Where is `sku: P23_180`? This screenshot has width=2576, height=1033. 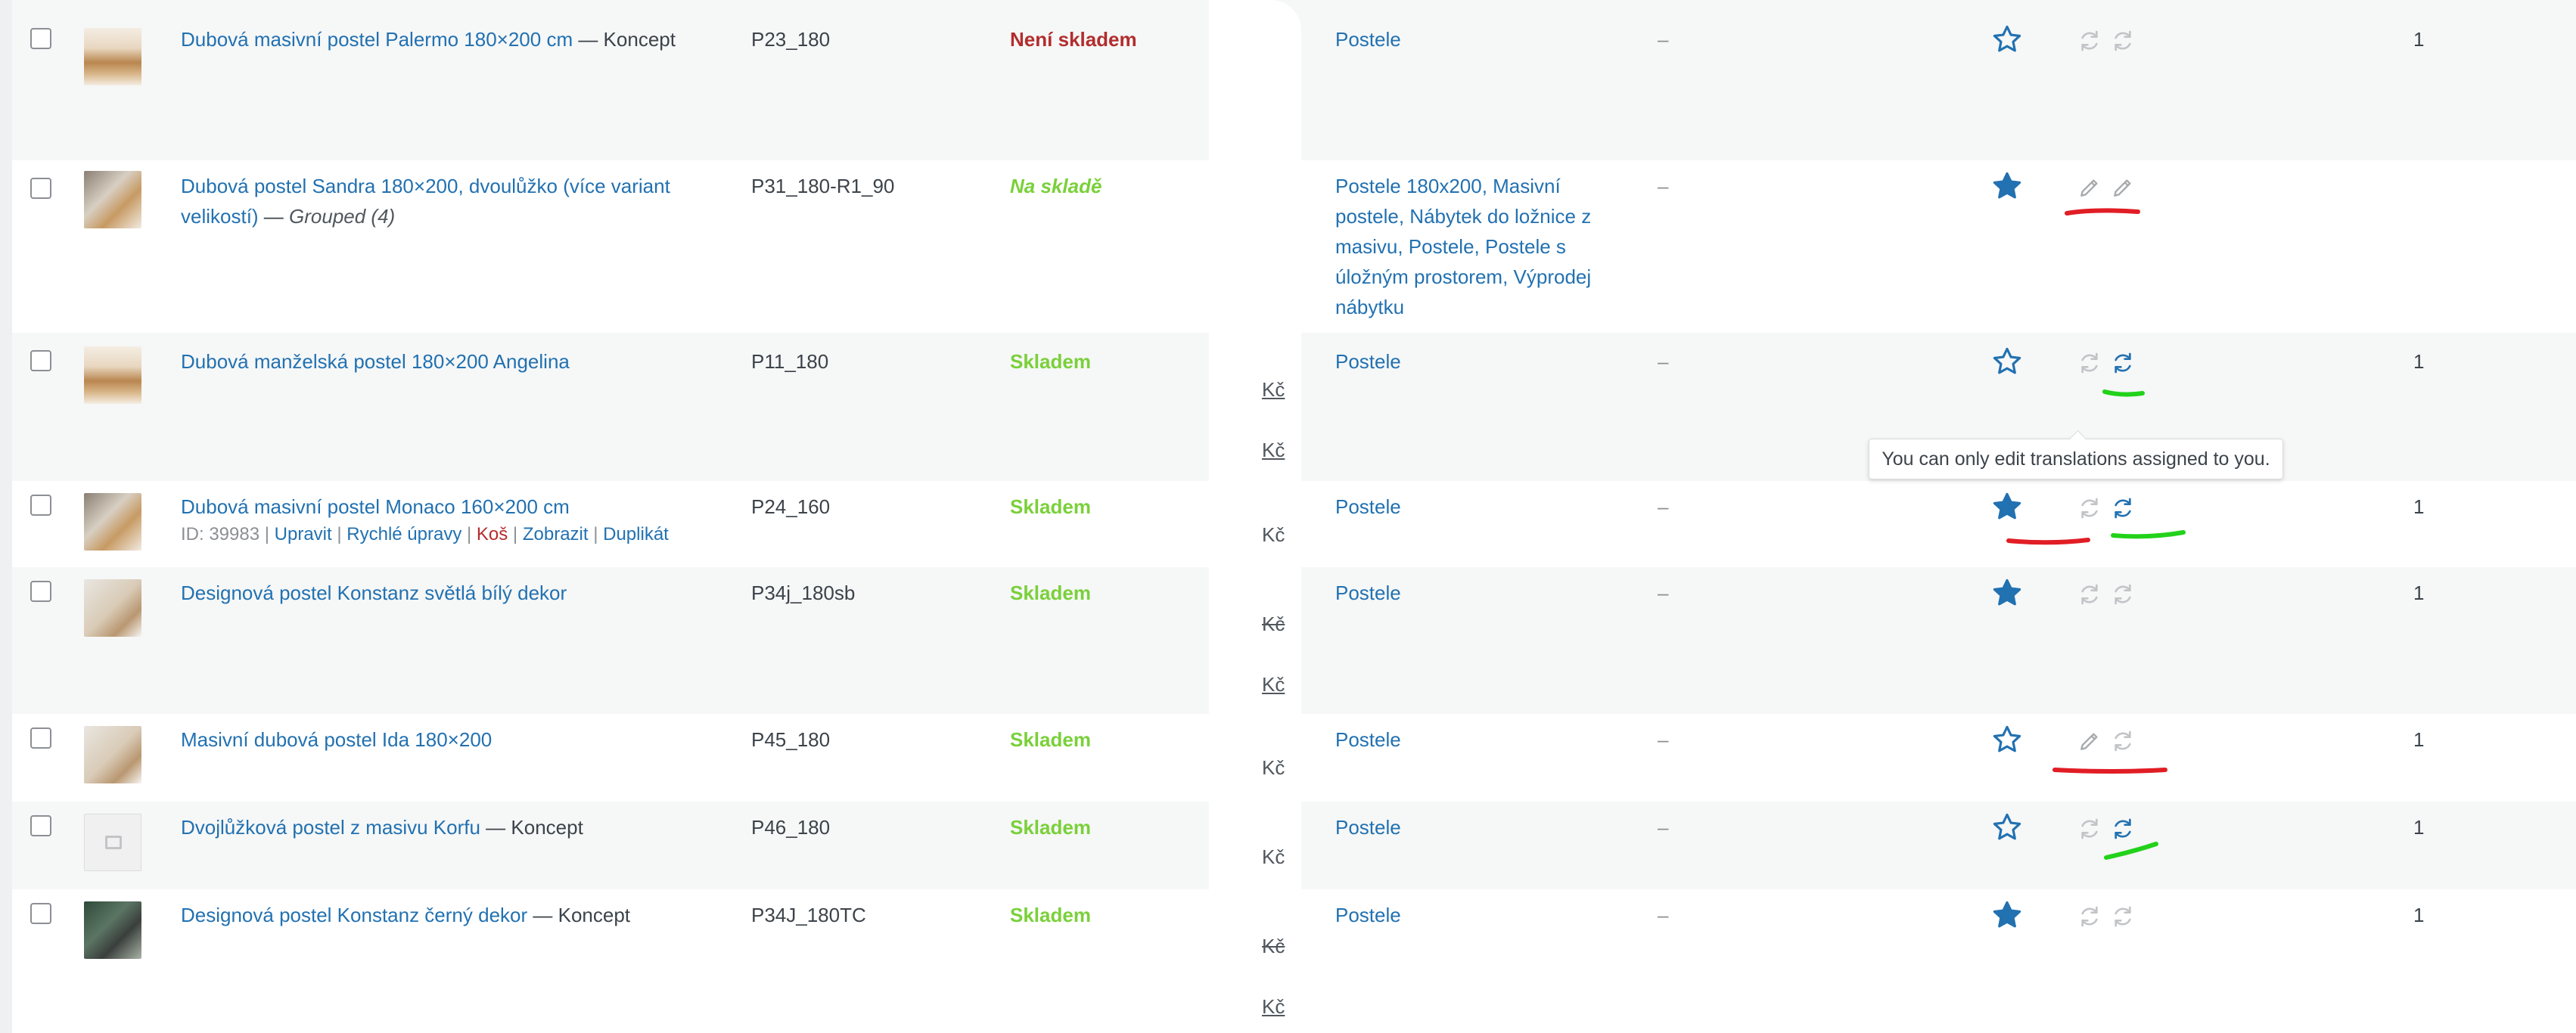 sku: P23_180 is located at coordinates (791, 39).